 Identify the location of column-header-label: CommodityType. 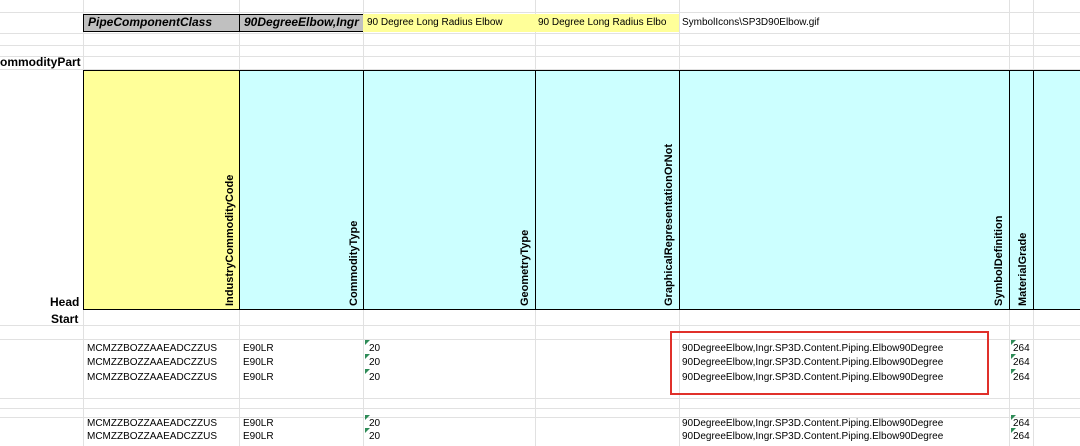
(354, 263).